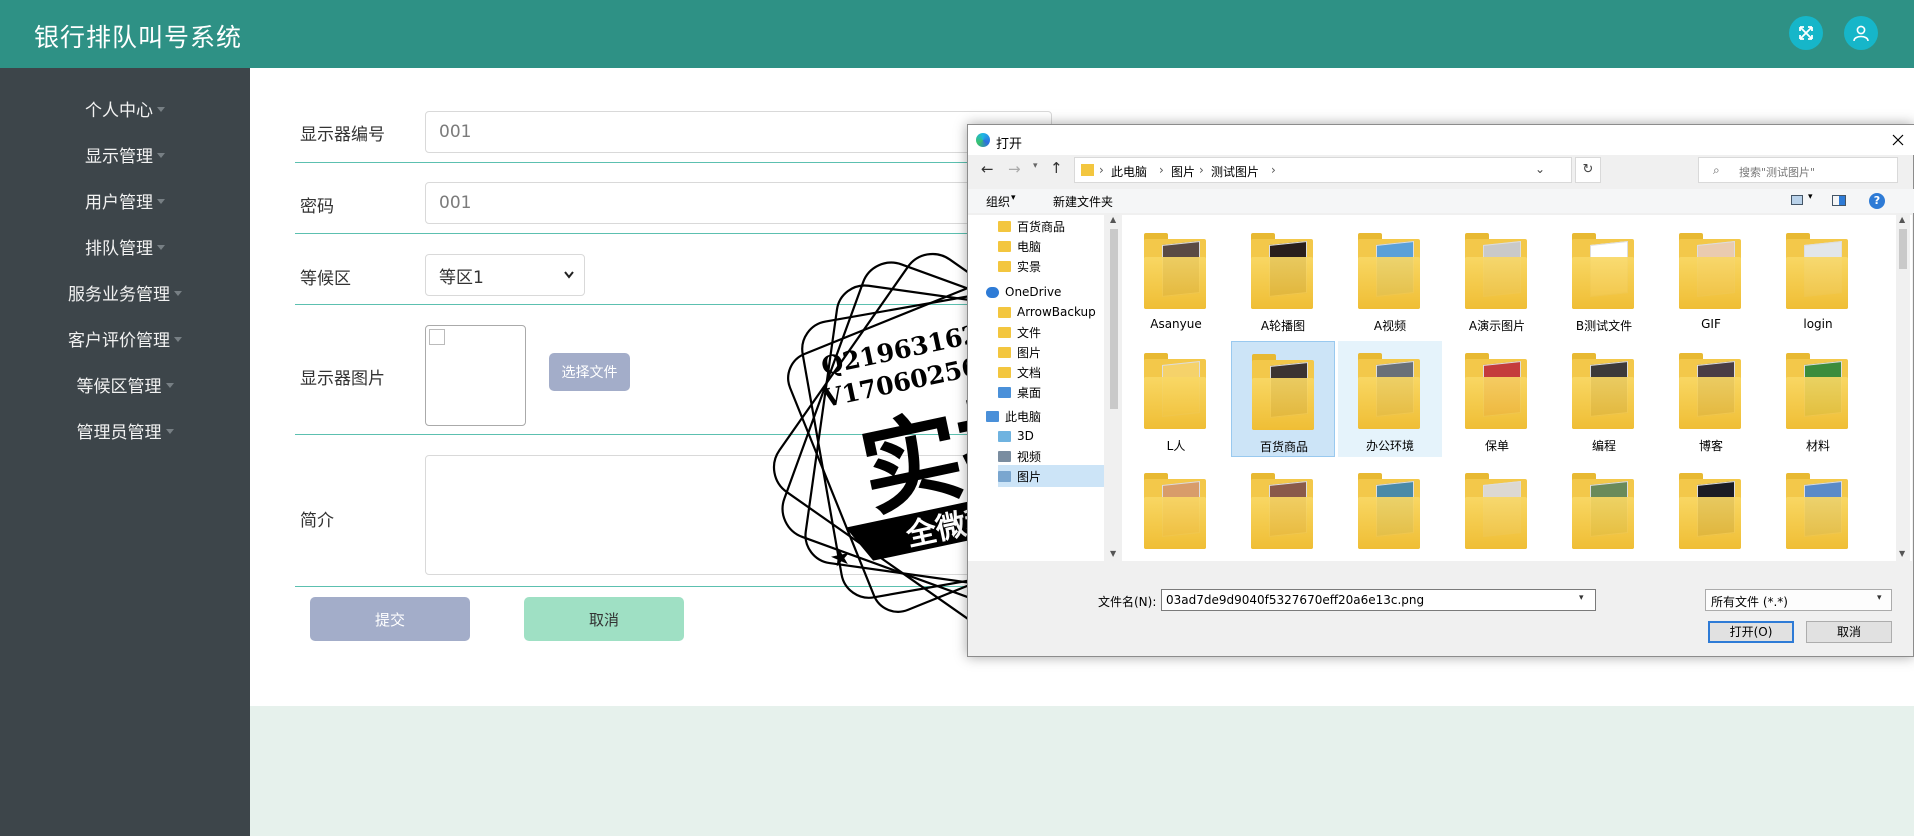  I want to click on file-item: Asanyue, so click(1176, 279).